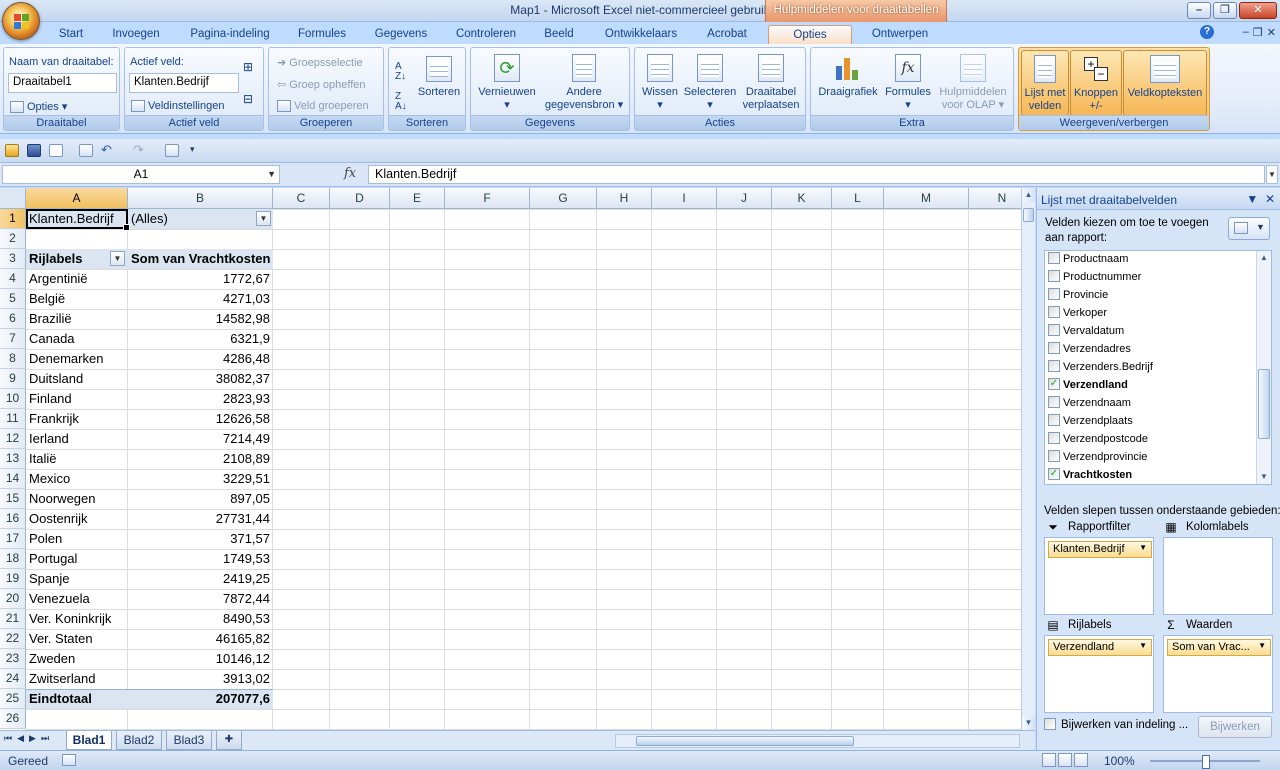  I want to click on formulas-button: fx Formules ▾, so click(908, 83).